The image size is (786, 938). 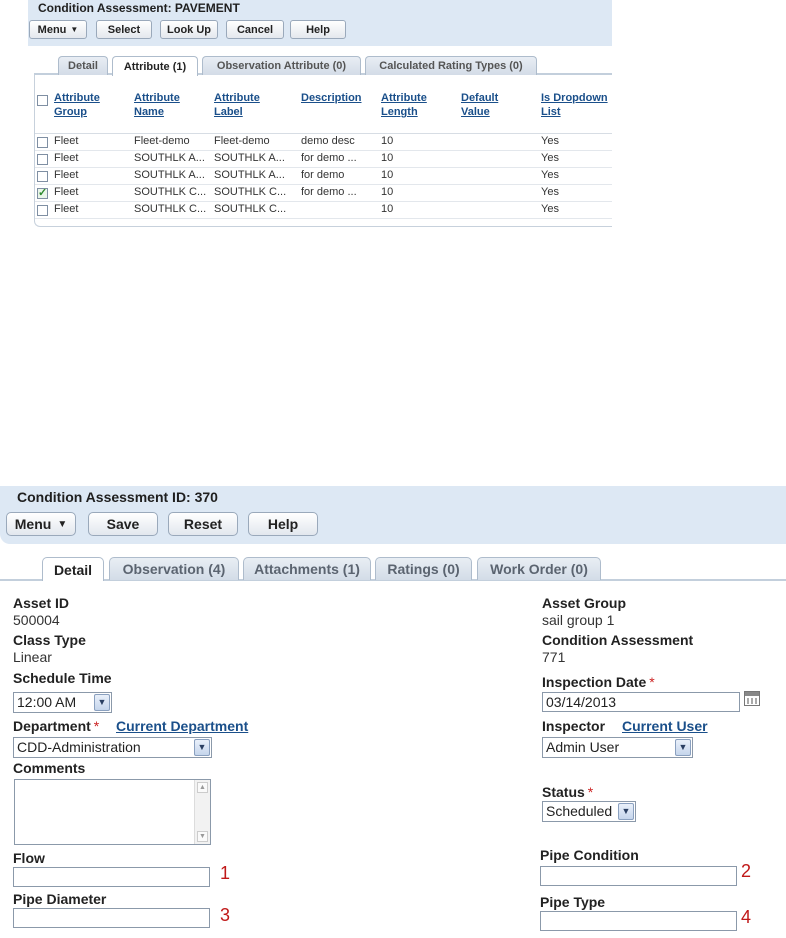 I want to click on department-select: CDD-Administration ▼, so click(x=112, y=747).